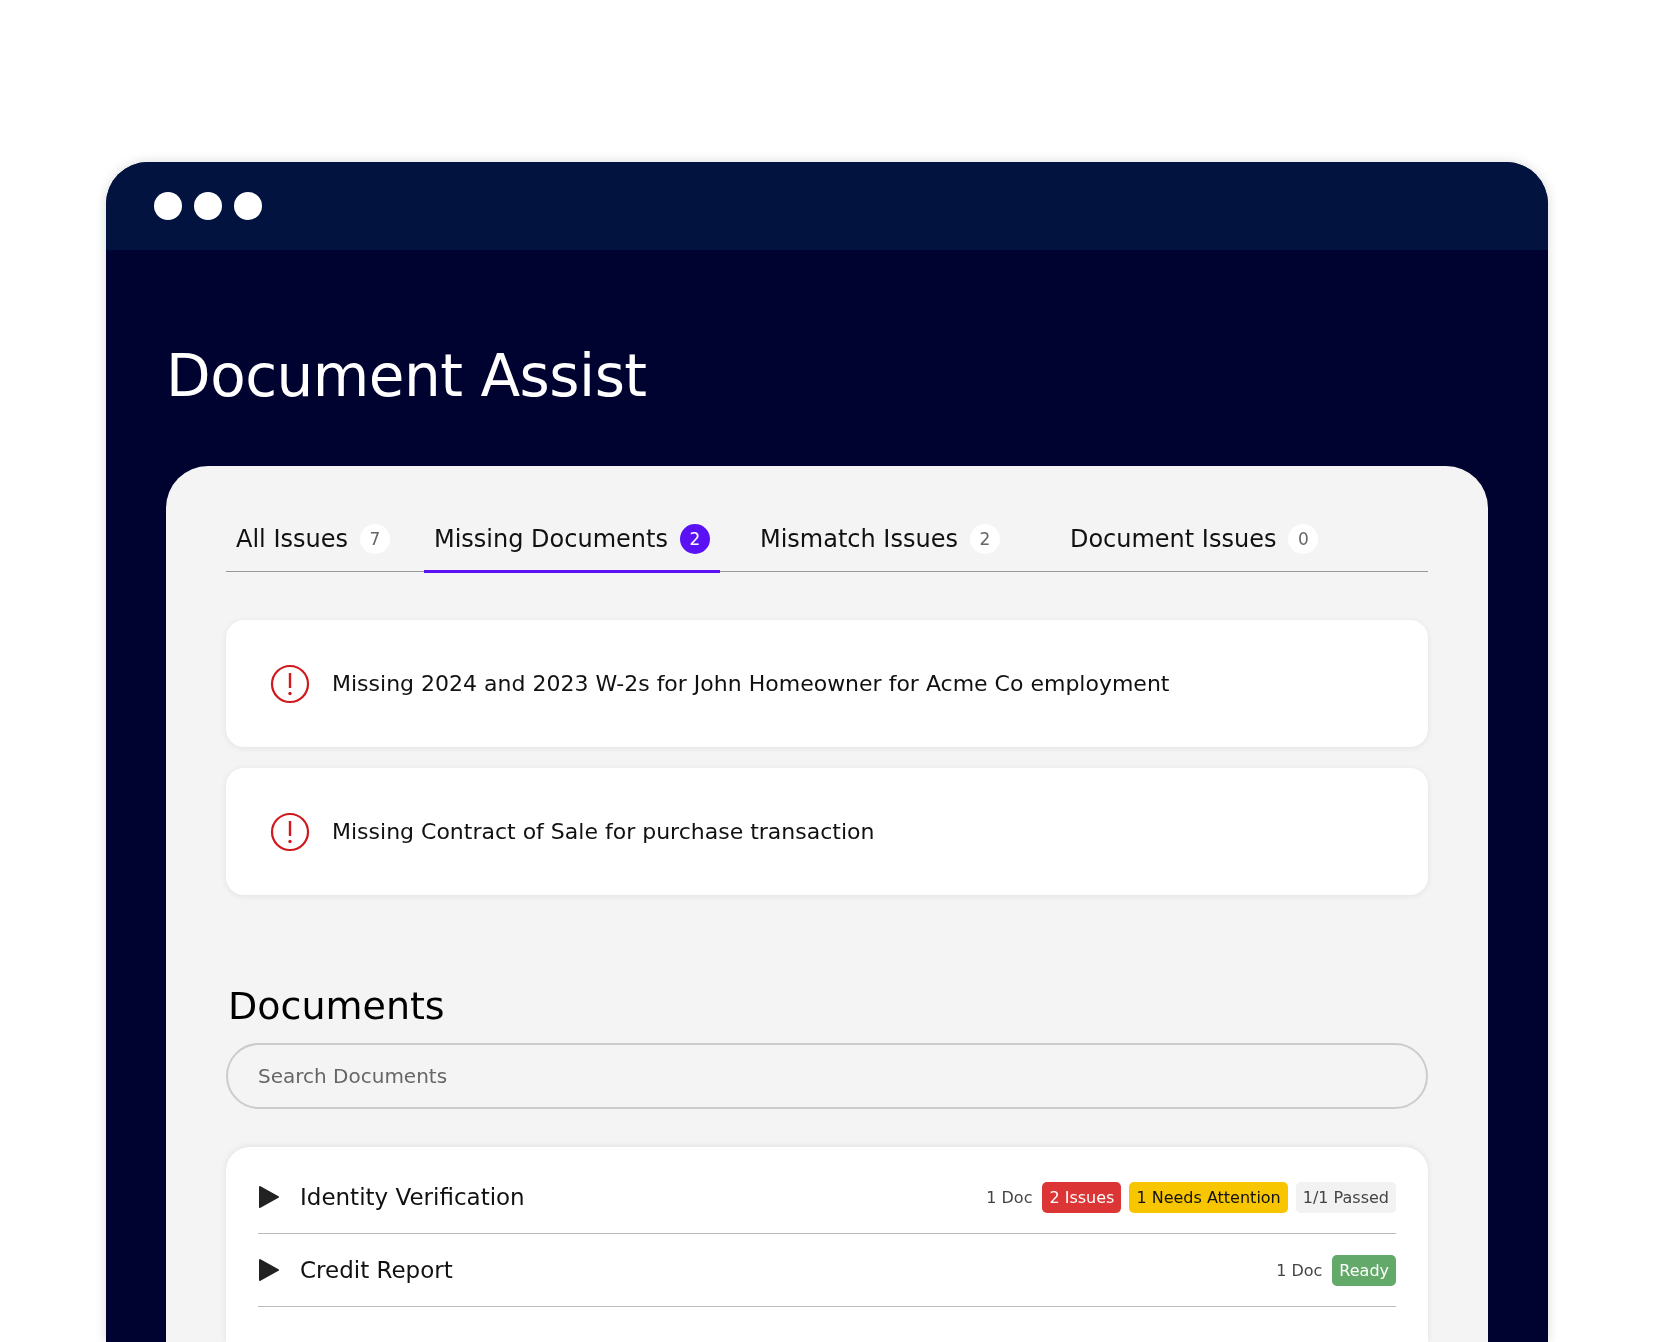 Image resolution: width=1654 pixels, height=1342 pixels. I want to click on page-title: Document Assist, so click(407, 376).